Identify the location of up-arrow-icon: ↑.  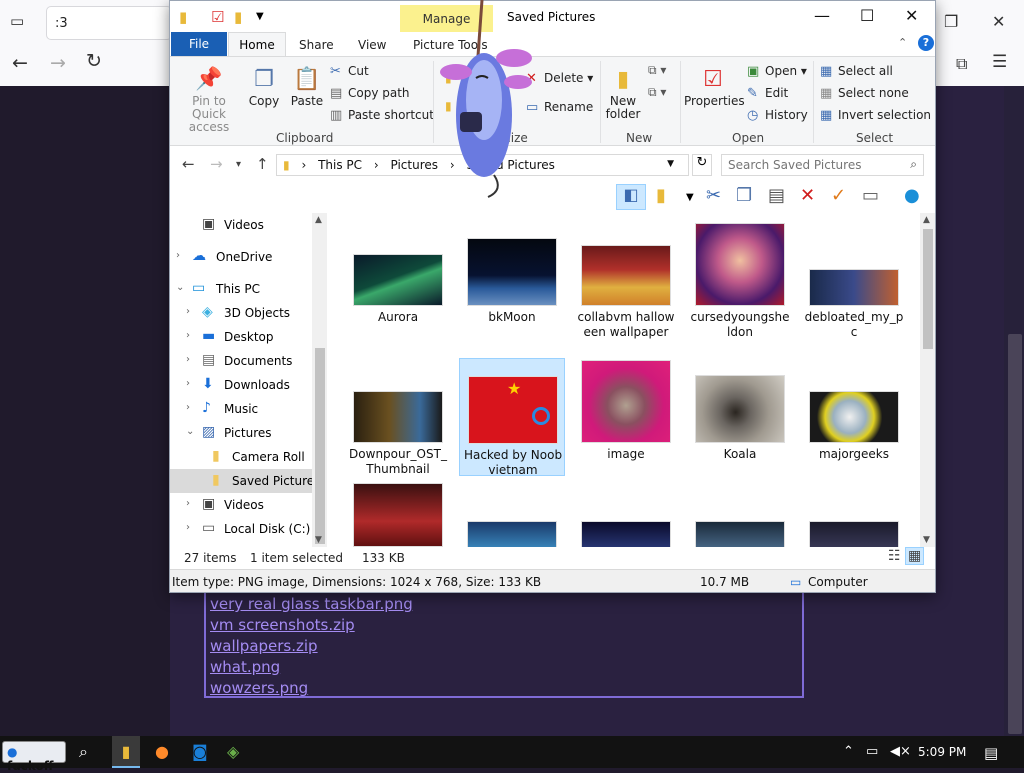
(262, 164).